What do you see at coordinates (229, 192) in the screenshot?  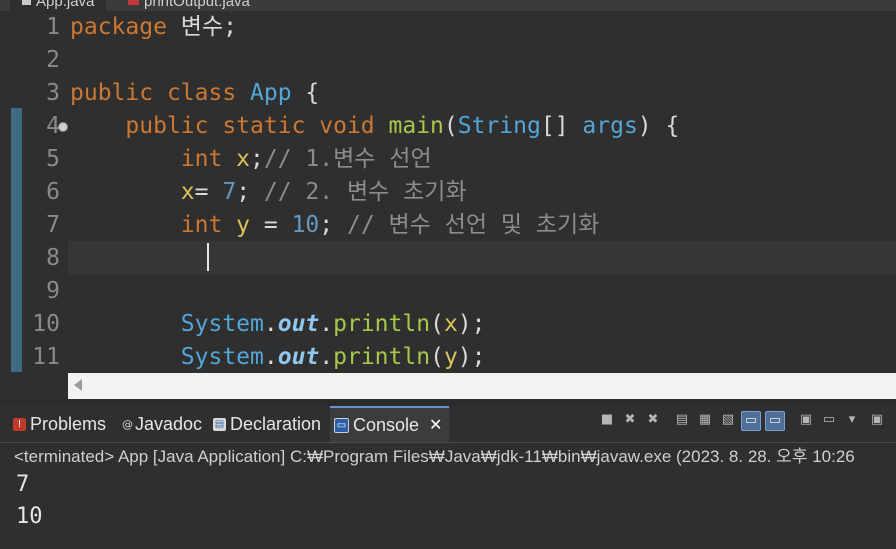 I see `code-token: 7` at bounding box center [229, 192].